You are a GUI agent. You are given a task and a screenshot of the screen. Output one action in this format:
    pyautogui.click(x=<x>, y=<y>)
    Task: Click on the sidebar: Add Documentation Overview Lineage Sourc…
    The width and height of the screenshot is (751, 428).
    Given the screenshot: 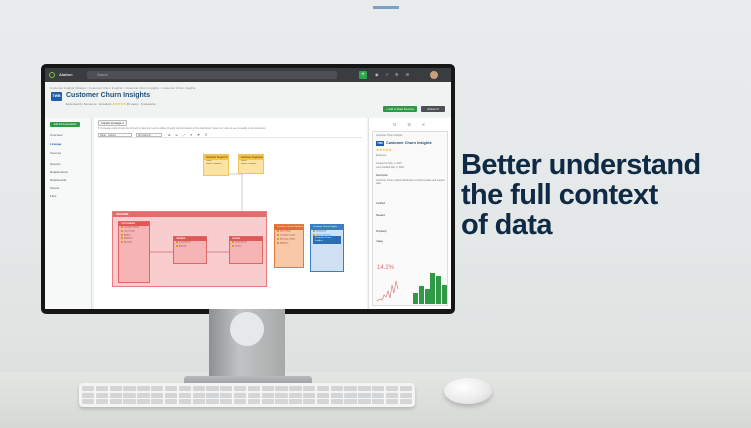 What is the action you would take?
    pyautogui.click(x=68, y=213)
    